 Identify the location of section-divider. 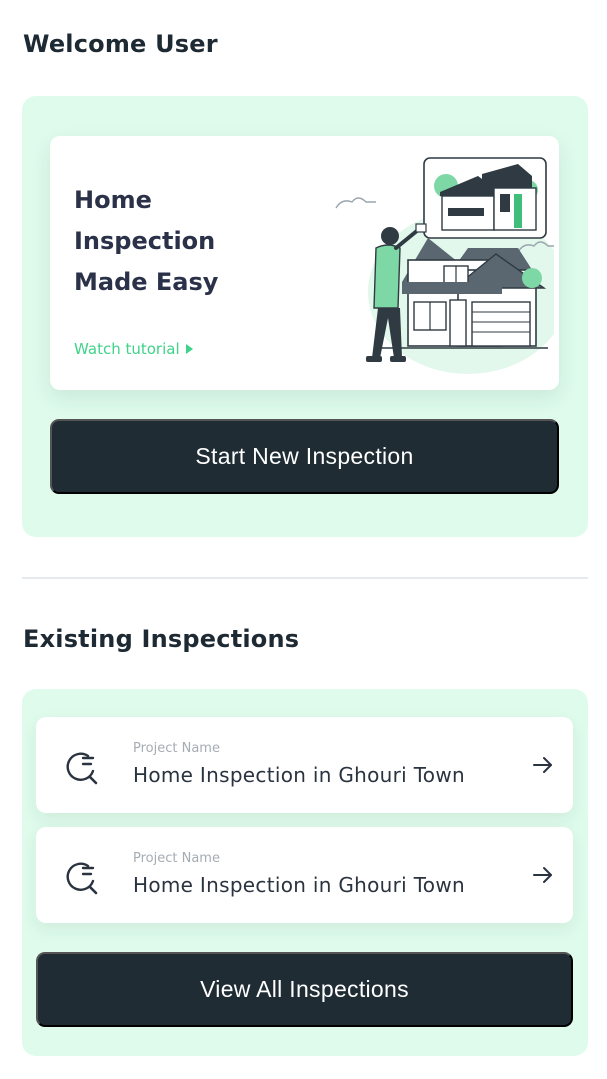
(305, 578).